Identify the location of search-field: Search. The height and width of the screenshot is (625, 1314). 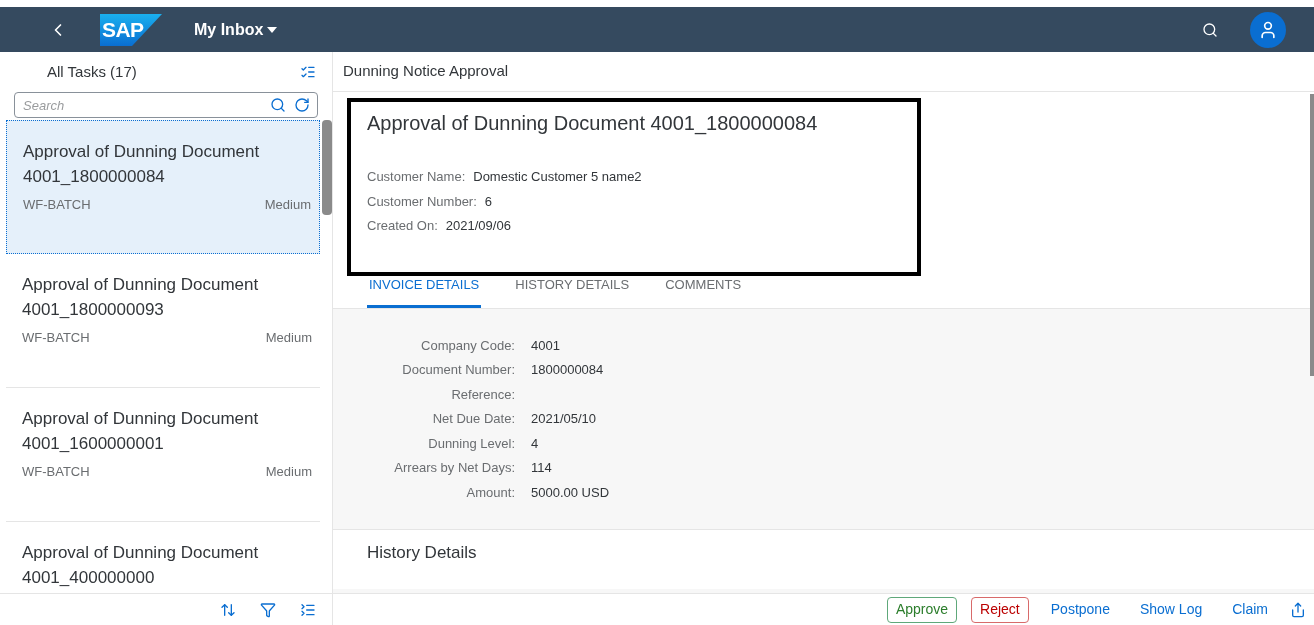
(166, 105).